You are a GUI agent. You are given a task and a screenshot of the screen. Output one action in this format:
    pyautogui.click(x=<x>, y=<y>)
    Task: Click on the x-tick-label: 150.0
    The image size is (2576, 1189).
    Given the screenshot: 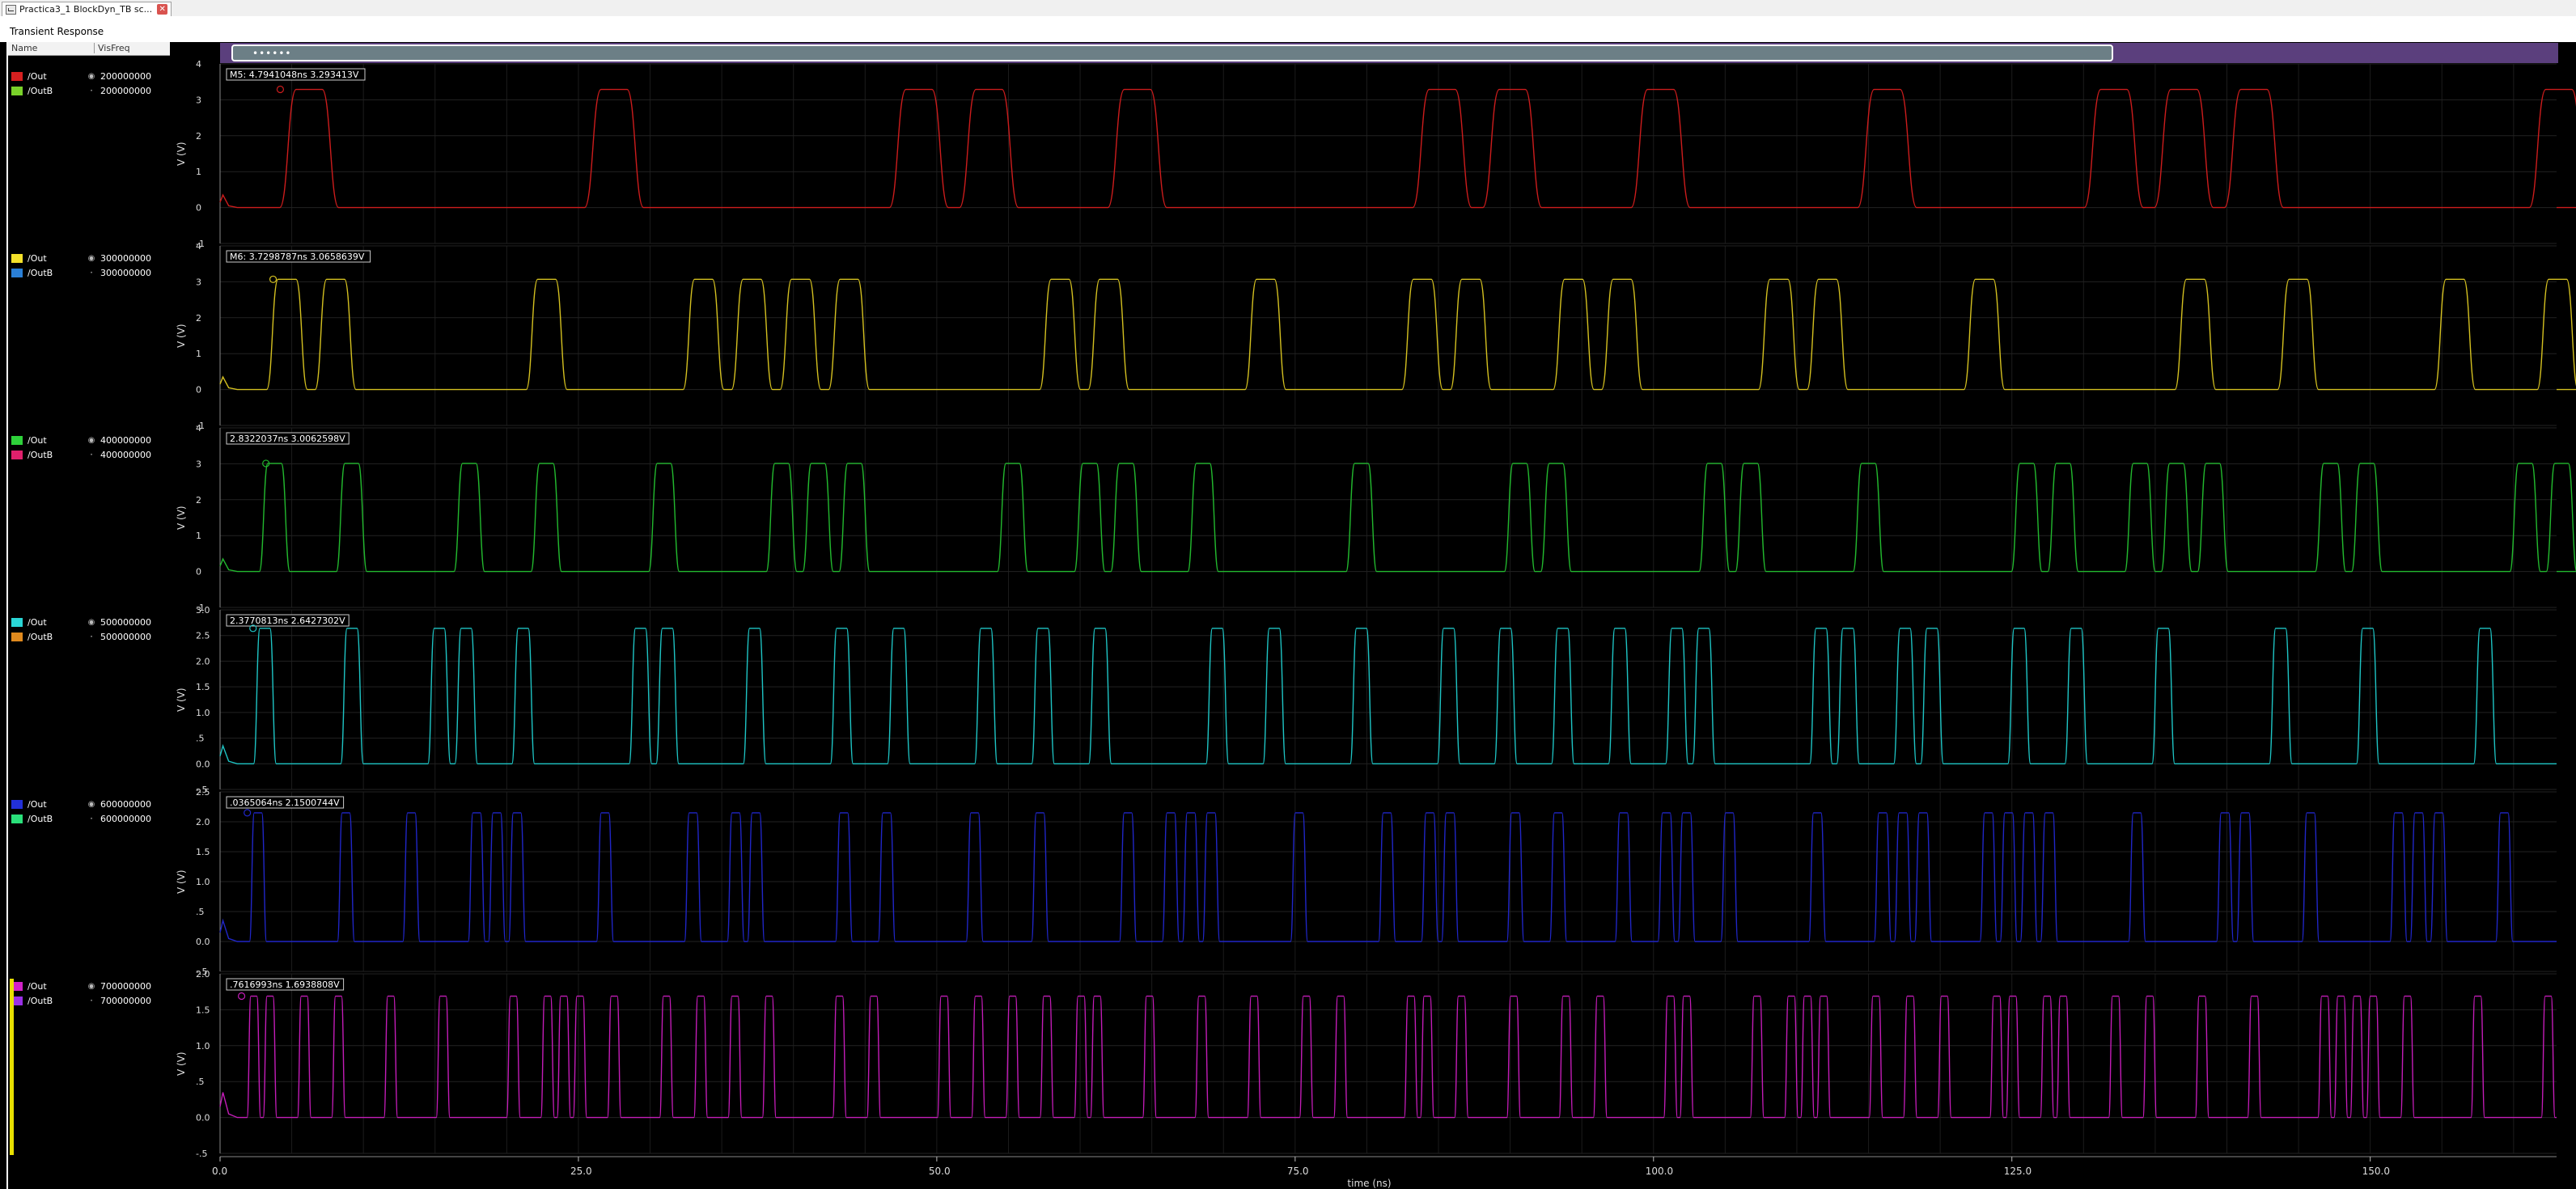 What is the action you would take?
    pyautogui.click(x=2376, y=1171)
    